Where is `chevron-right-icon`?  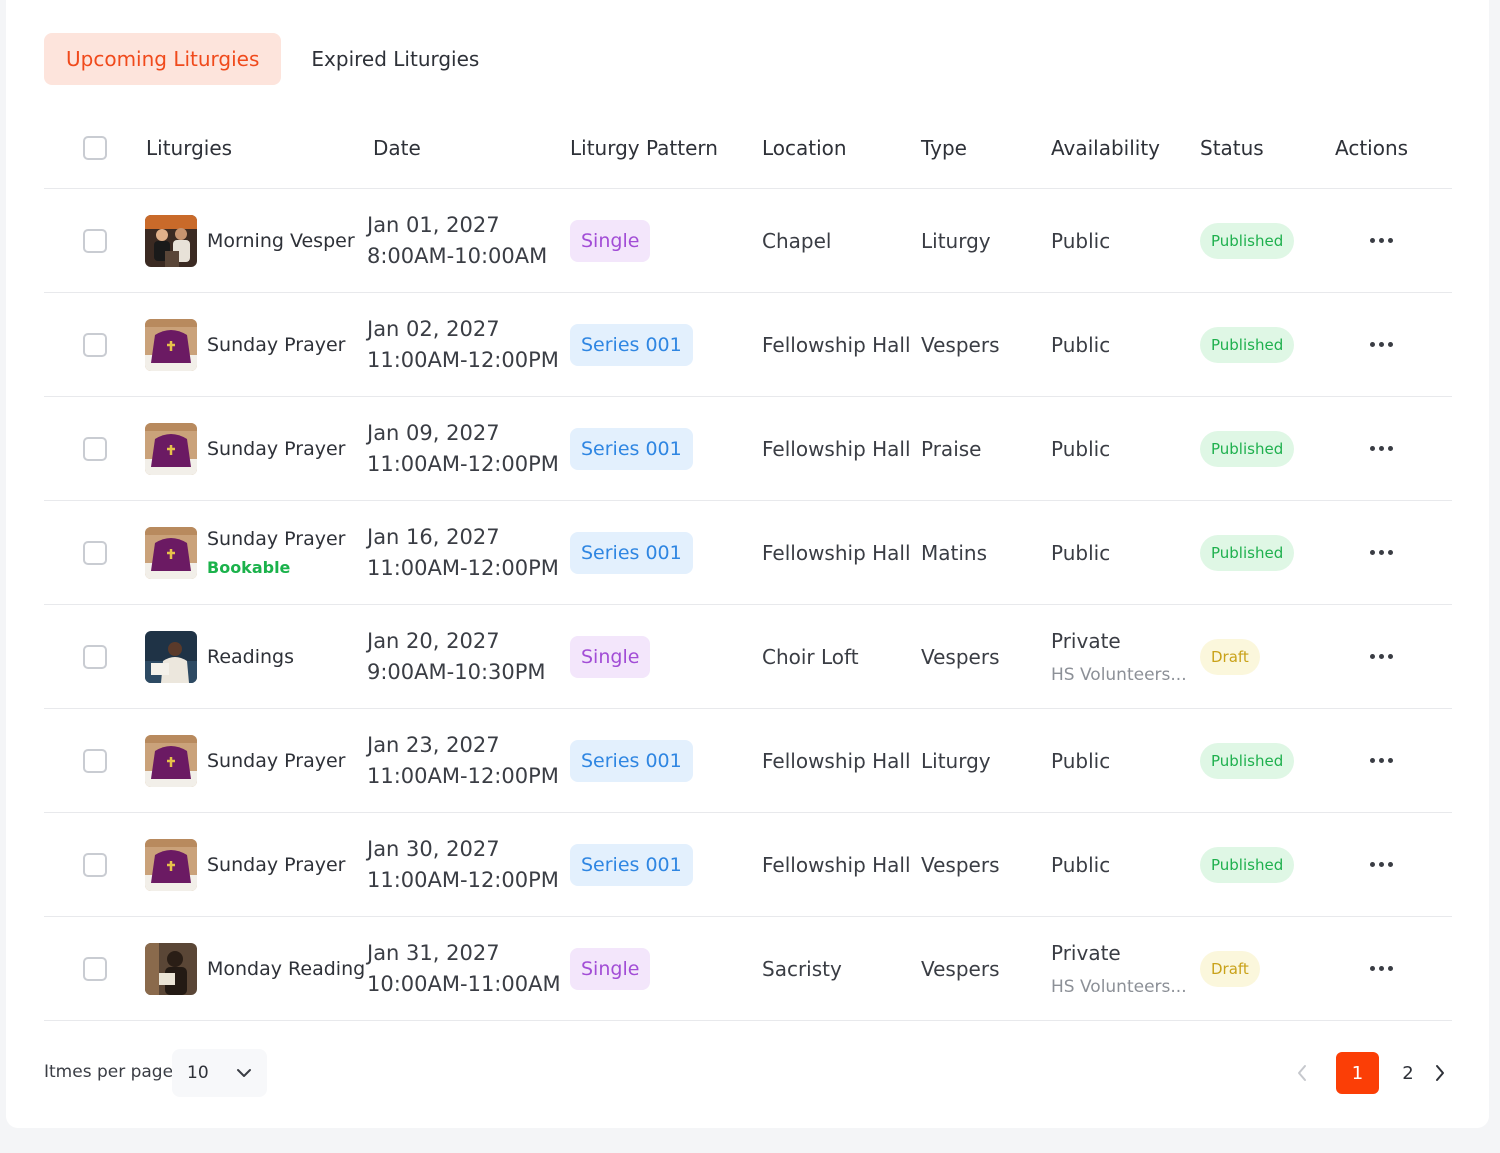
chevron-right-icon is located at coordinates (1440, 1073).